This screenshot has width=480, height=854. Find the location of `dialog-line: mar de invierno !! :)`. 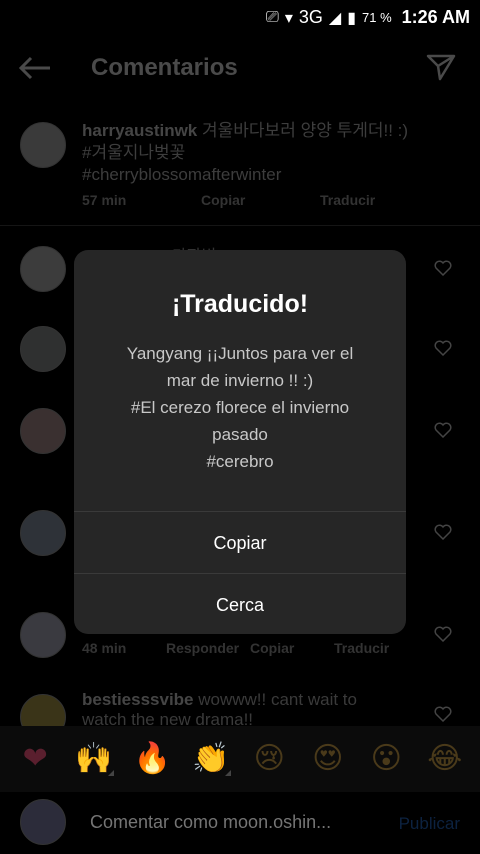

dialog-line: mar de invierno !! :) is located at coordinates (240, 380).